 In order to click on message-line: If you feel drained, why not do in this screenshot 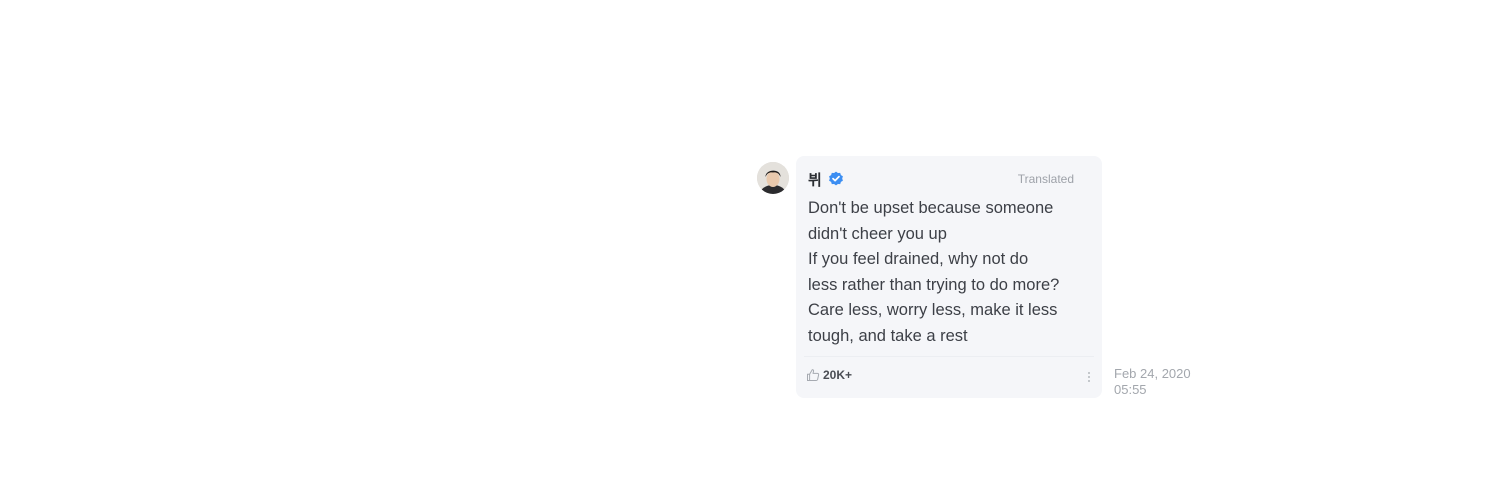, I will do `click(918, 259)`.